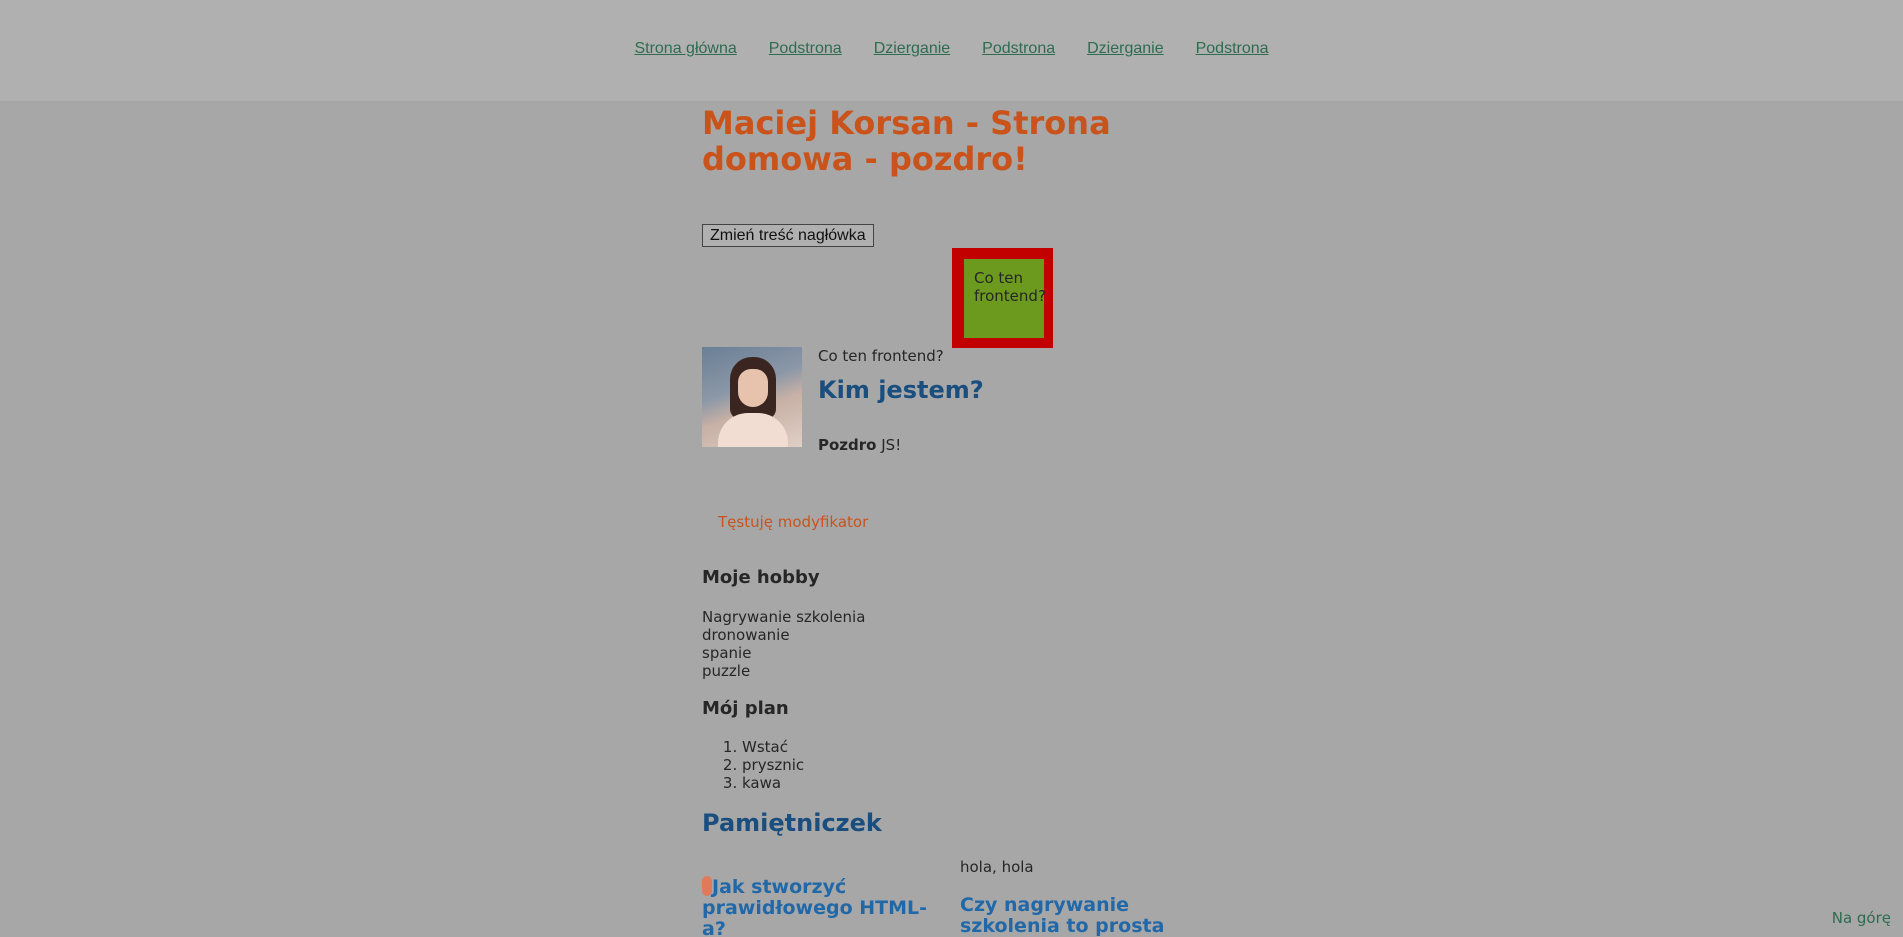 The width and height of the screenshot is (1903, 937). What do you see at coordinates (805, 49) in the screenshot?
I see `nav-link-subpage-1: Podstrona` at bounding box center [805, 49].